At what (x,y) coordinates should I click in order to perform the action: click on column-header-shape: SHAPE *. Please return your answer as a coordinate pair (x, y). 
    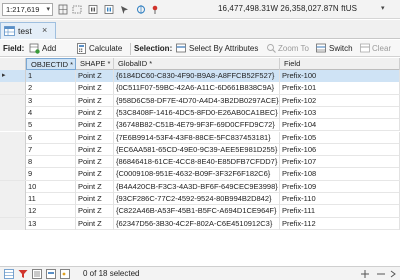
    Looking at the image, I should click on (95, 64).